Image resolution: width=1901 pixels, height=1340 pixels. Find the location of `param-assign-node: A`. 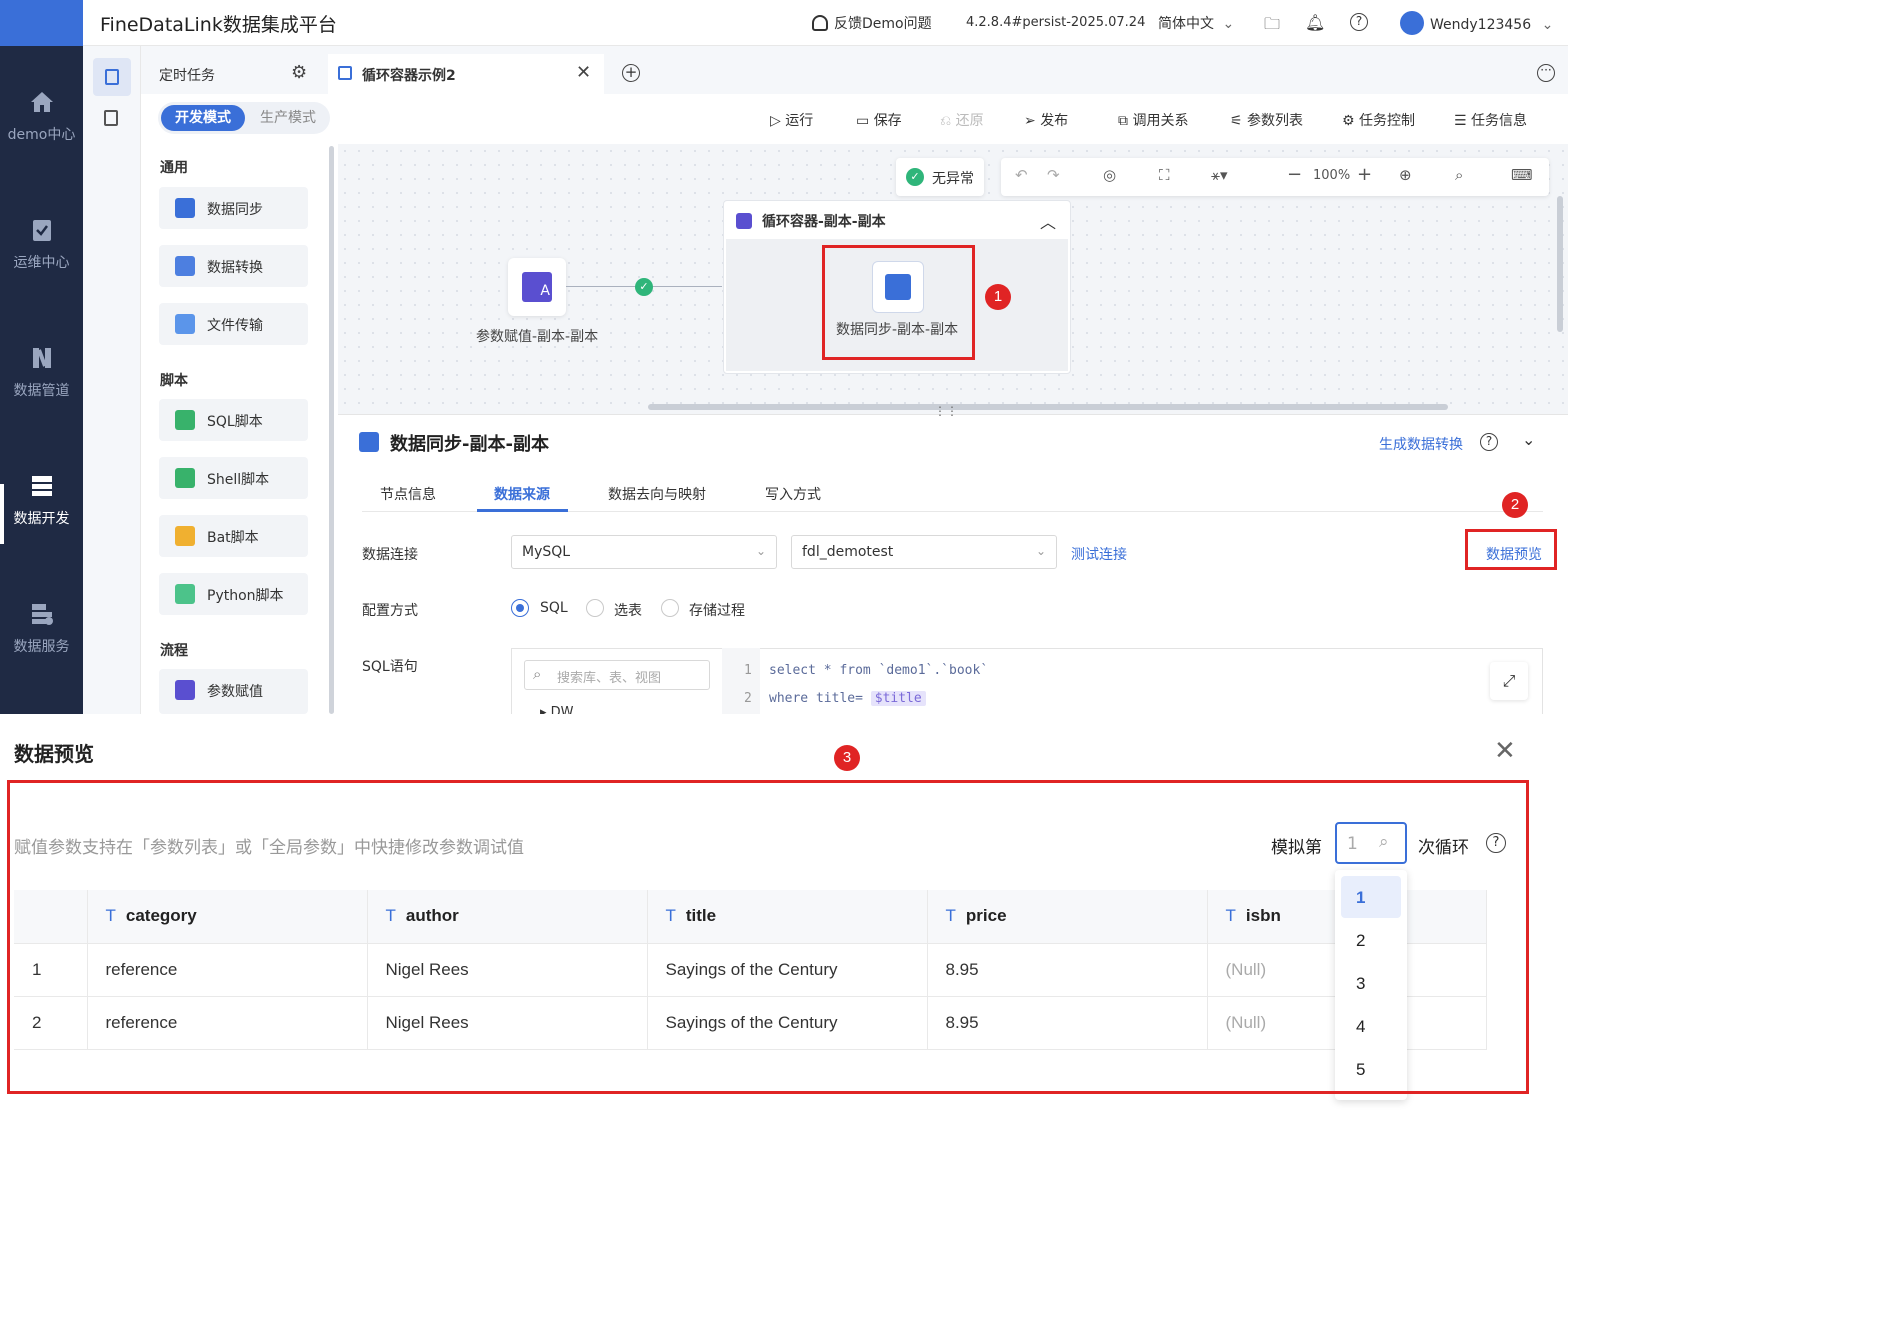

param-assign-node: A is located at coordinates (537, 287).